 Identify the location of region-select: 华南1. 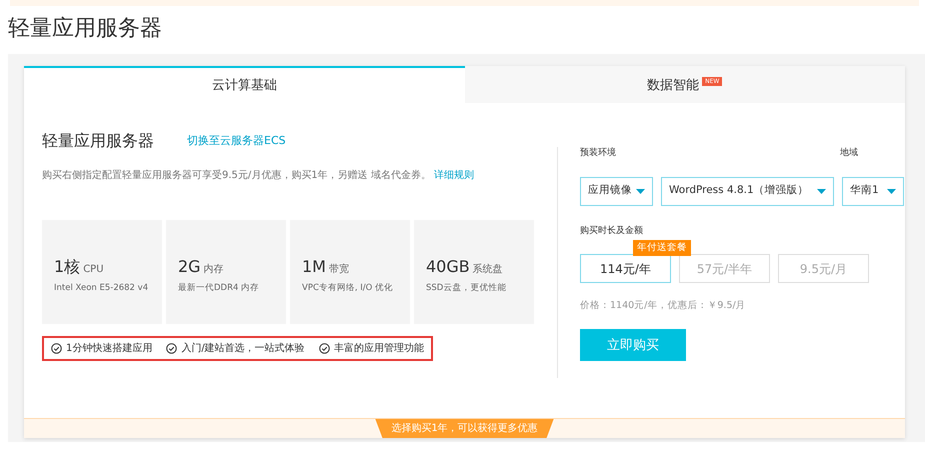
(873, 191).